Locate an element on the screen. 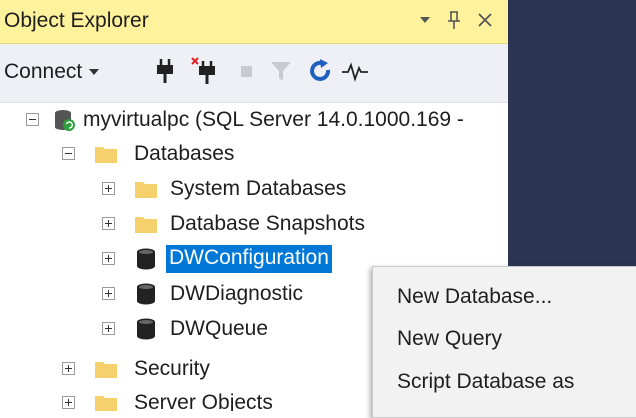 The height and width of the screenshot is (418, 636). connect-plug-icon is located at coordinates (165, 71).